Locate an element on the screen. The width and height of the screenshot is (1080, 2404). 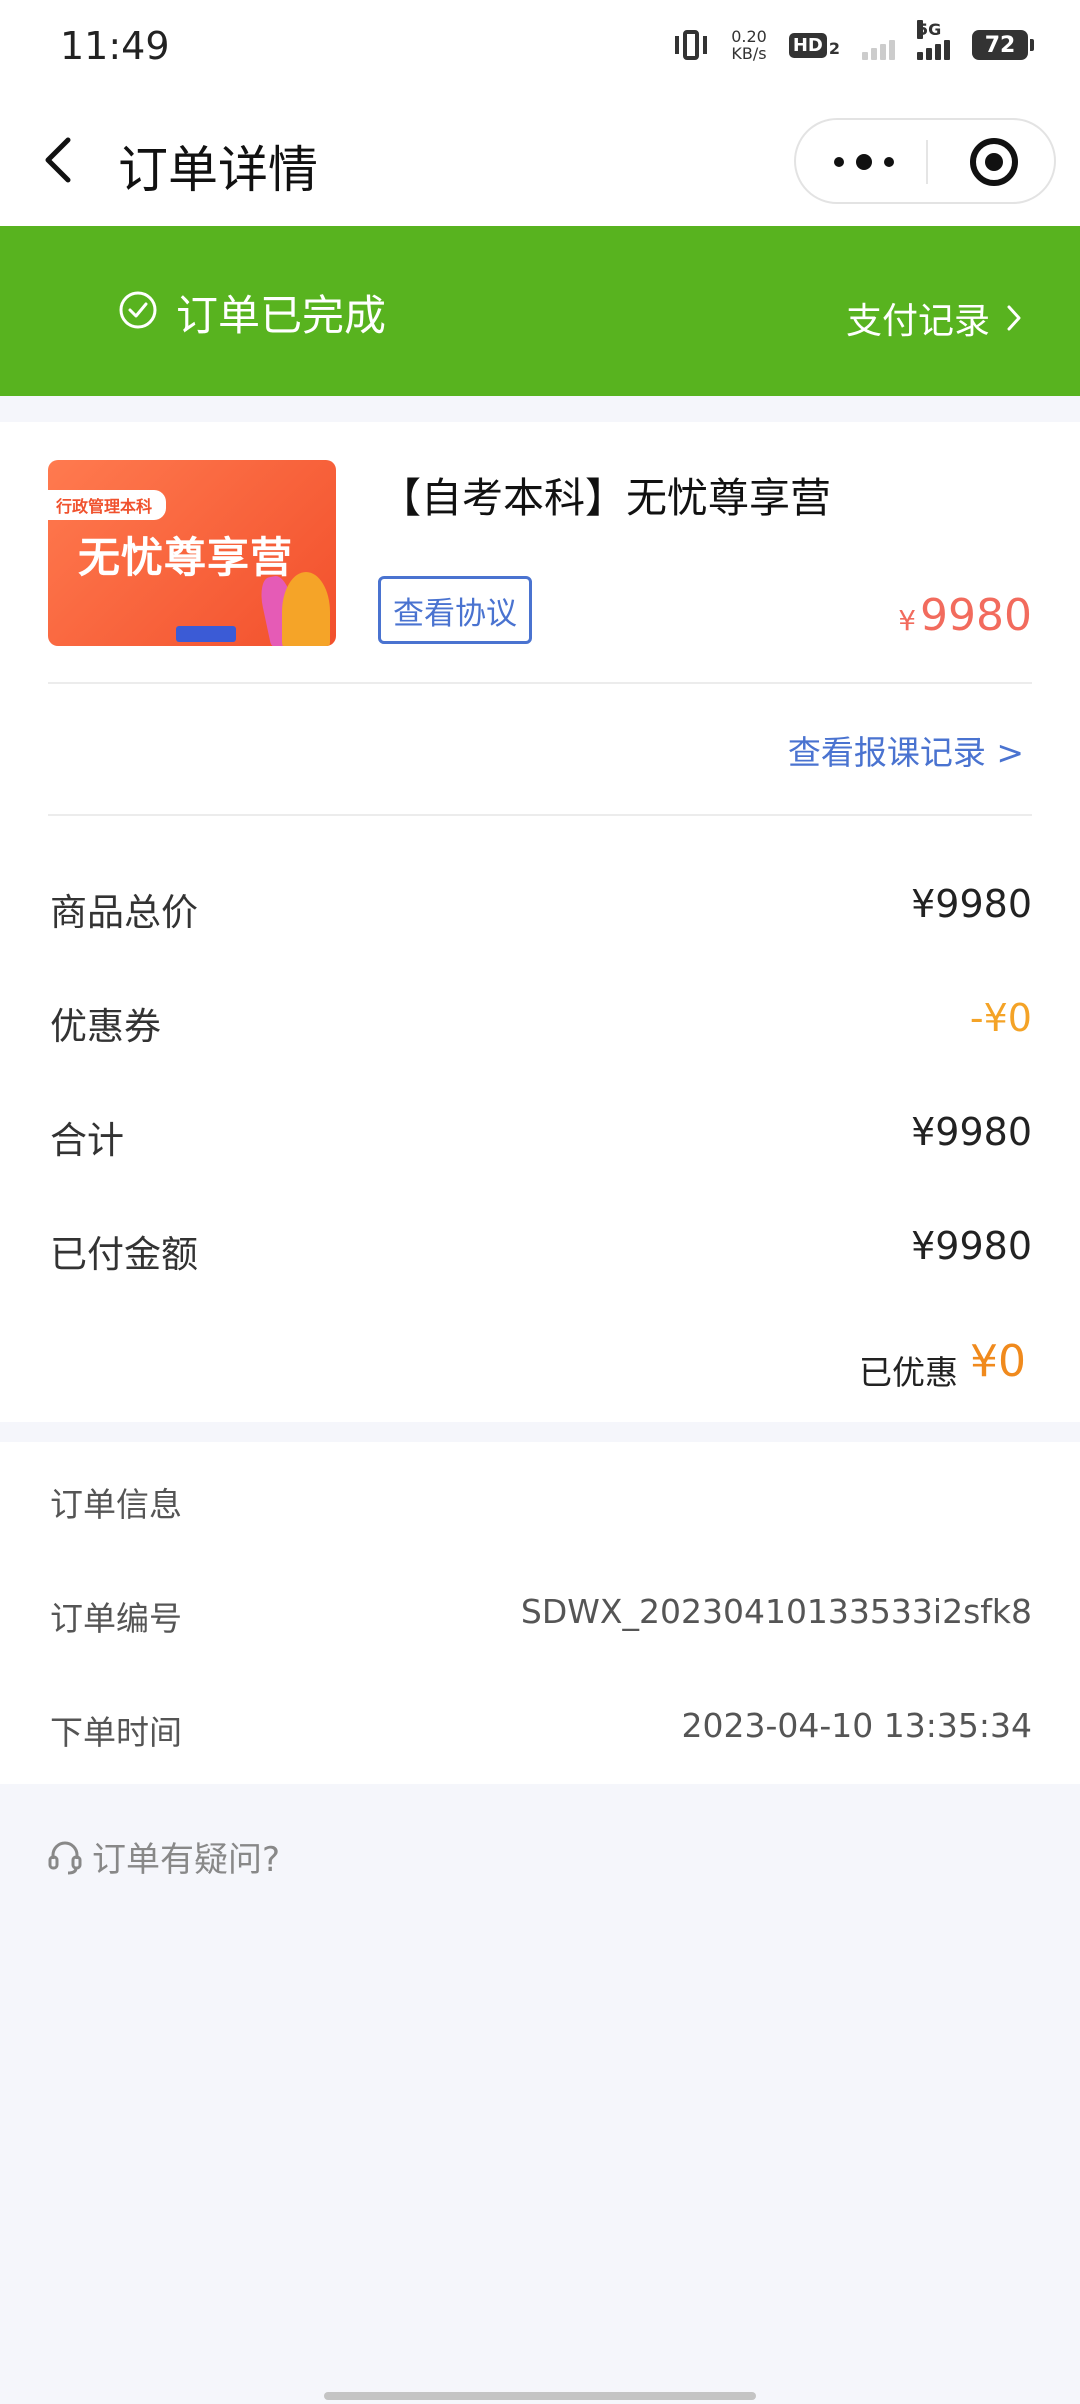
battery-icon: 72 is located at coordinates (1003, 45).